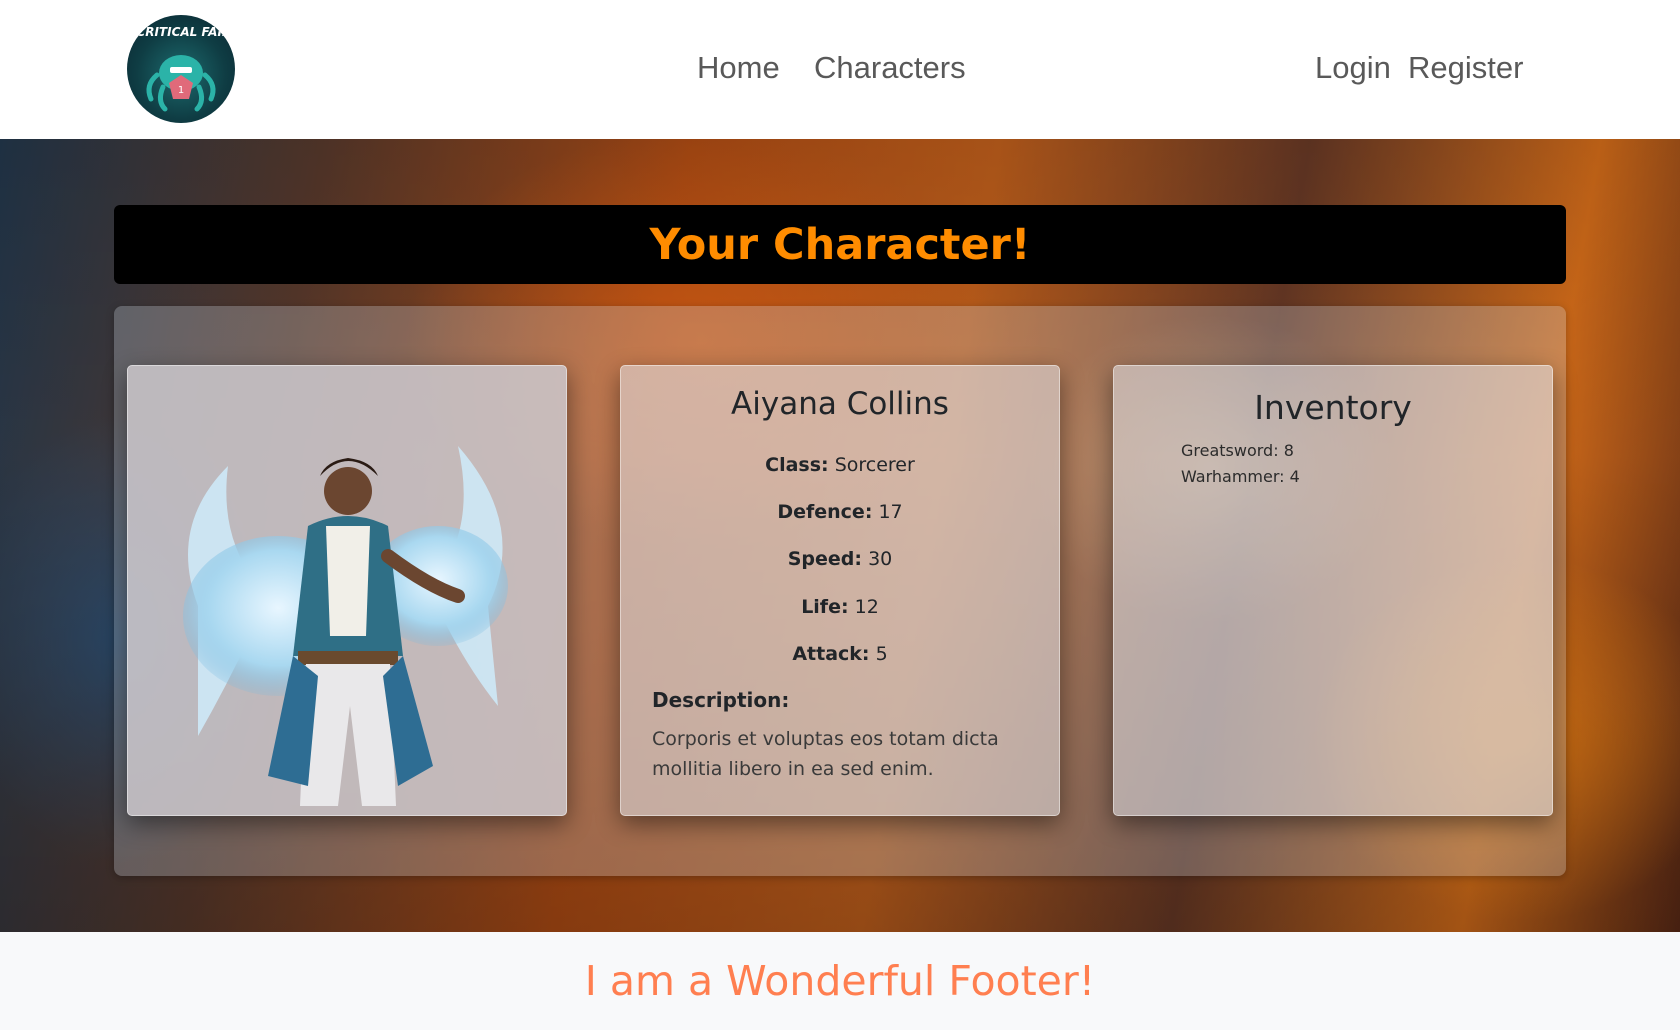 The width and height of the screenshot is (1680, 1030). I want to click on page-title-bar: Your Character!, so click(840, 244).